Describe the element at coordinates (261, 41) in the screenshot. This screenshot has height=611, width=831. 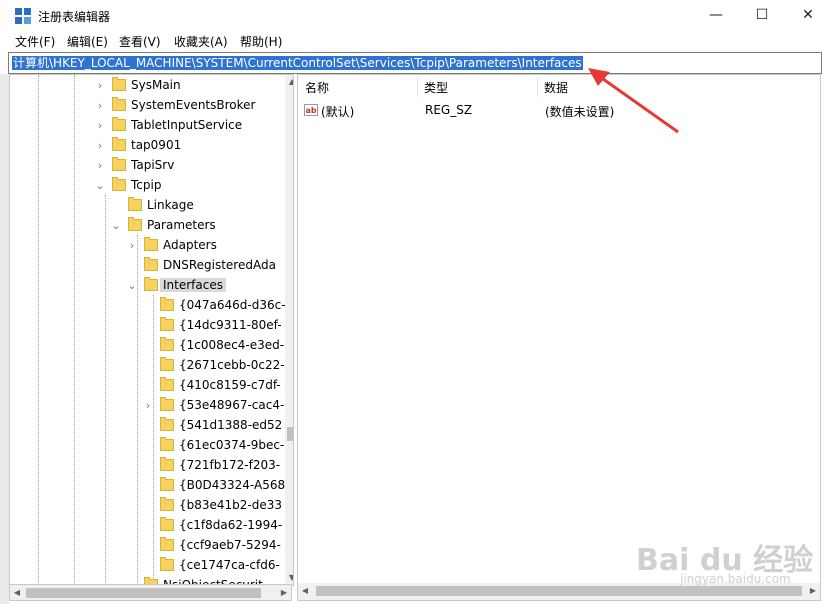
I see `menu-help: 帮助(H)` at that location.